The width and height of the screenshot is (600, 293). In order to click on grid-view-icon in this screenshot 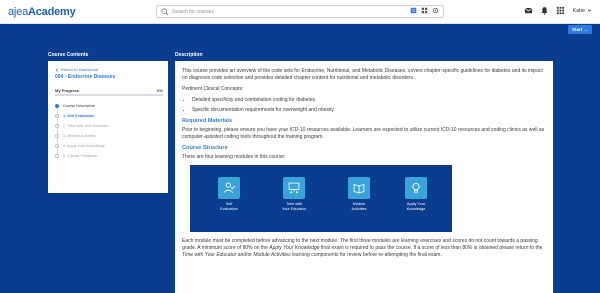, I will do `click(424, 10)`.